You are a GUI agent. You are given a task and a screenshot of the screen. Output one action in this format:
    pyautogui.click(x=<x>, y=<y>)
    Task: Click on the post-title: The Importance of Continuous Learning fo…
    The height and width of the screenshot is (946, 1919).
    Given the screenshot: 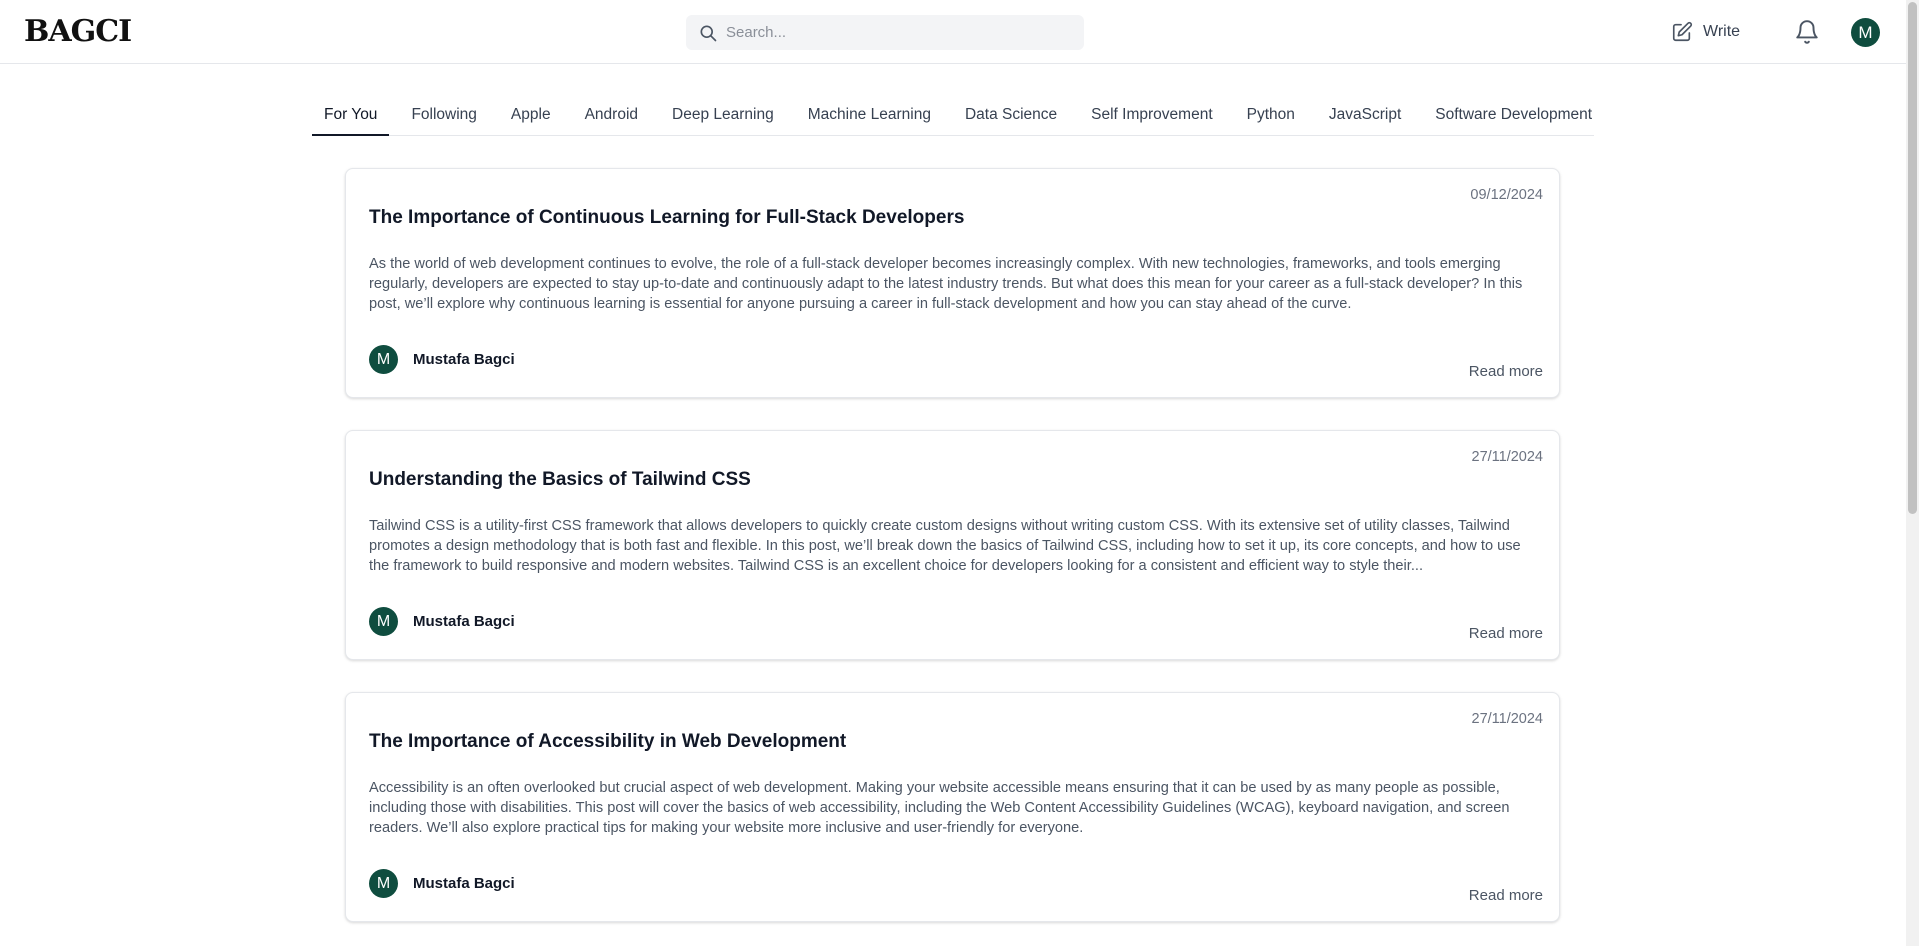 What is the action you would take?
    pyautogui.click(x=666, y=218)
    